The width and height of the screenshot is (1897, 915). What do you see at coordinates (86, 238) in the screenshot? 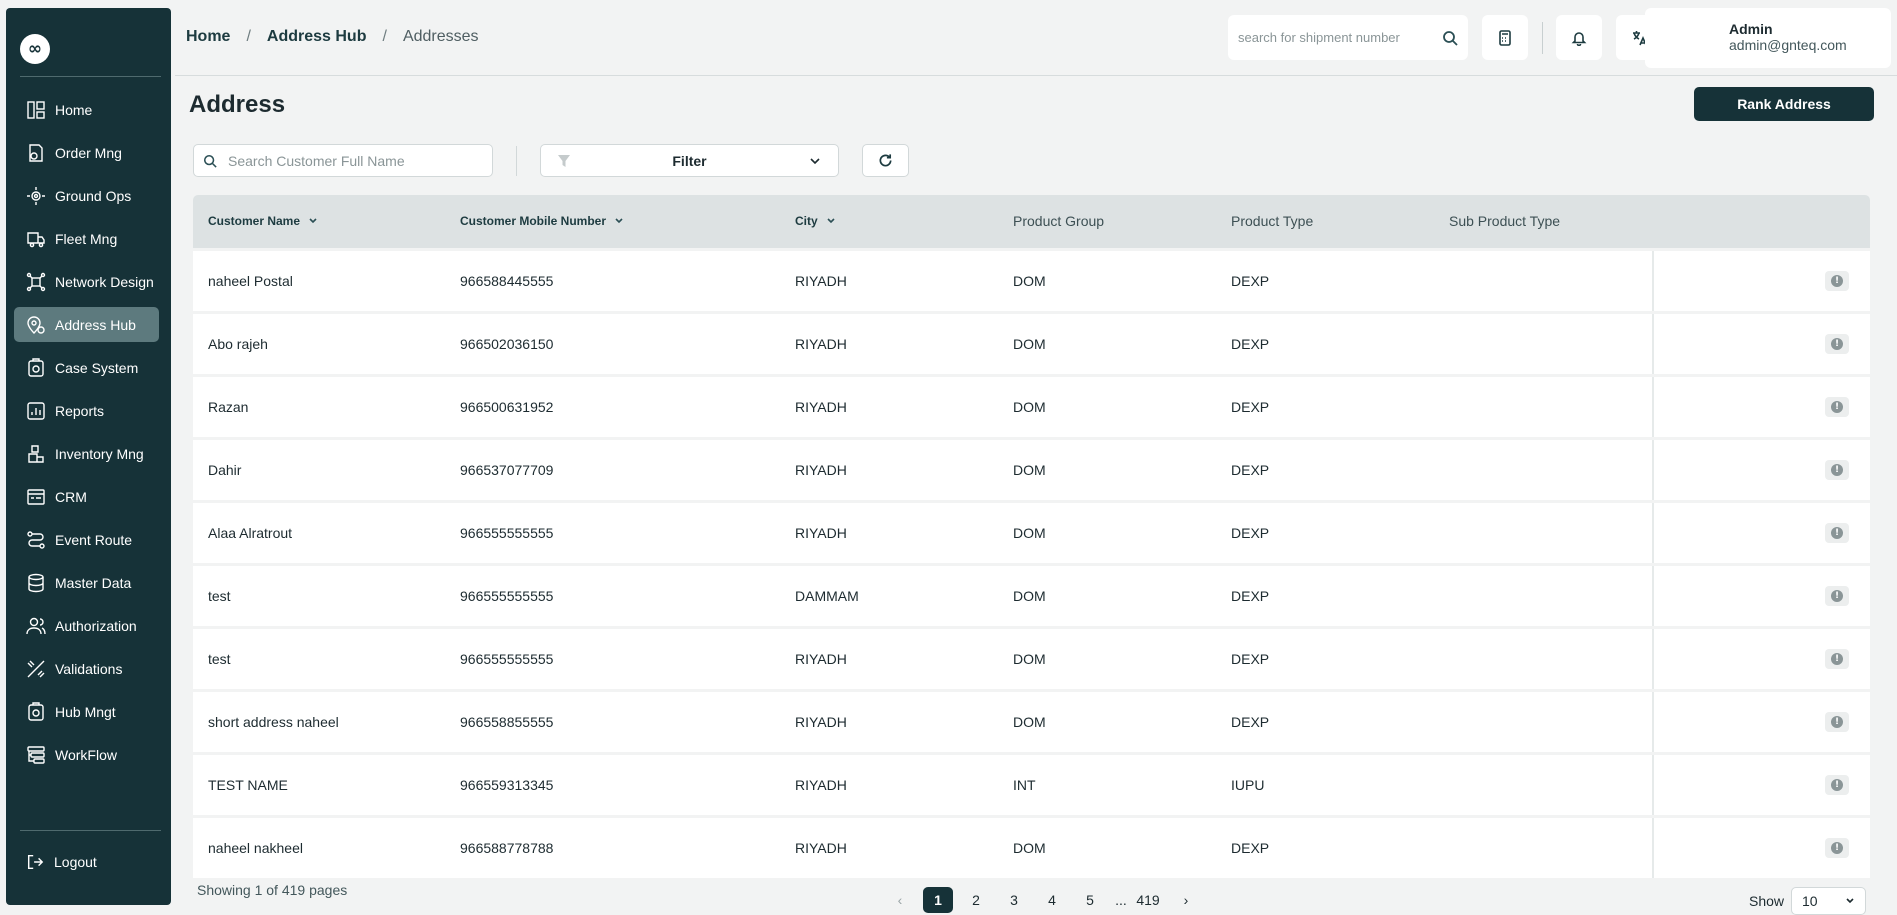
I see `sidebar-item-fleet-mng: Fleet Mng` at bounding box center [86, 238].